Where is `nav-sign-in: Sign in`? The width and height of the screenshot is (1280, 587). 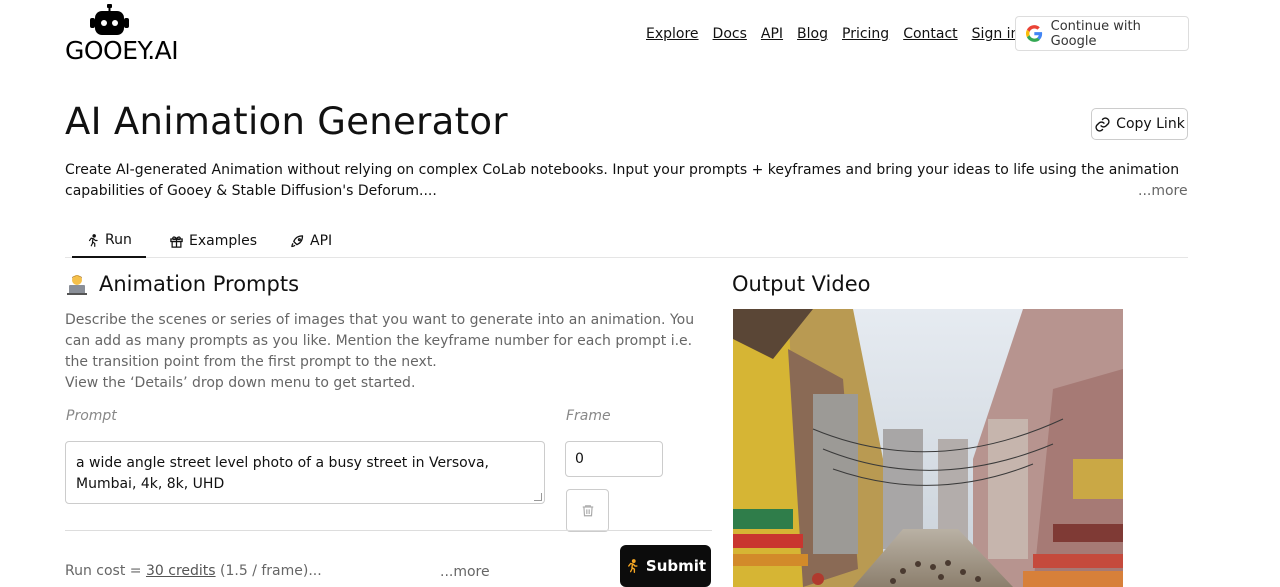 nav-sign-in: Sign in is located at coordinates (996, 34).